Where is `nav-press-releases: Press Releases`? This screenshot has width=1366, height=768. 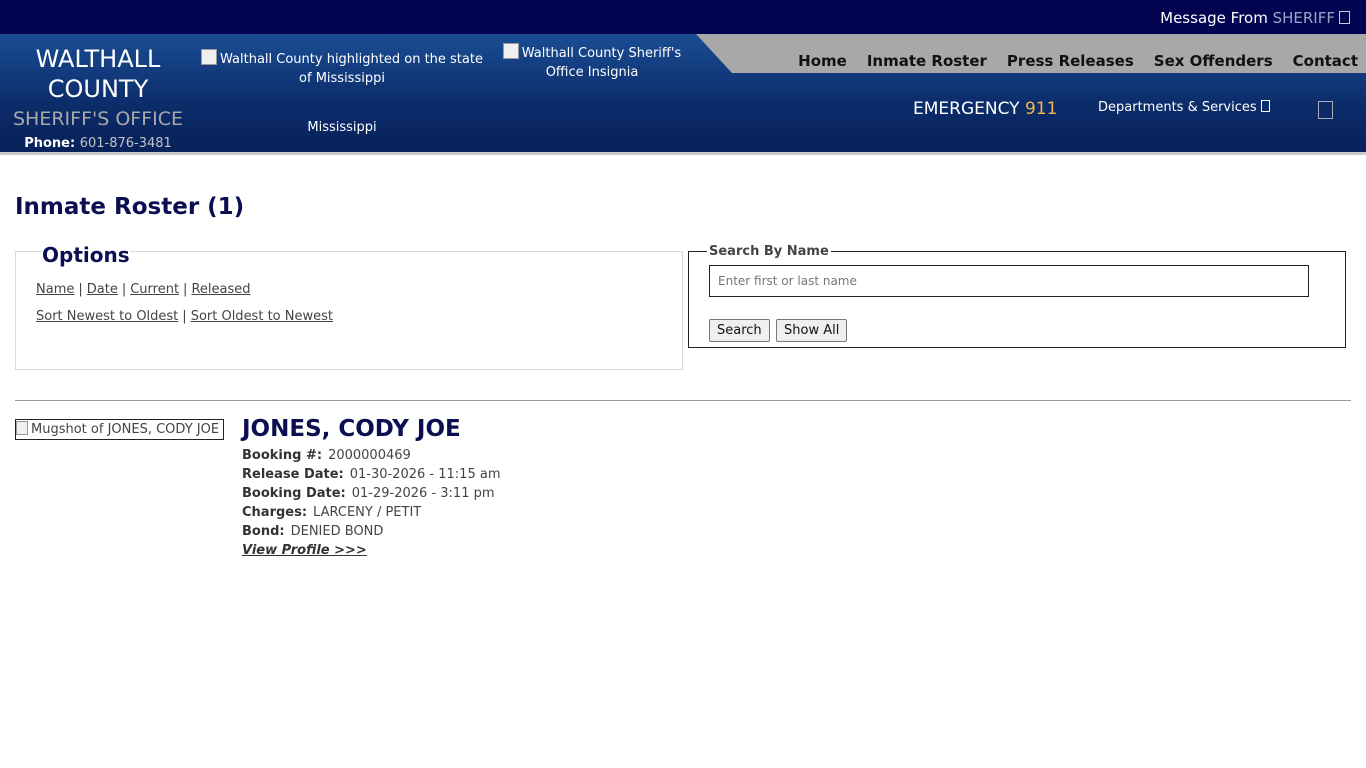
nav-press-releases: Press Releases is located at coordinates (1070, 61).